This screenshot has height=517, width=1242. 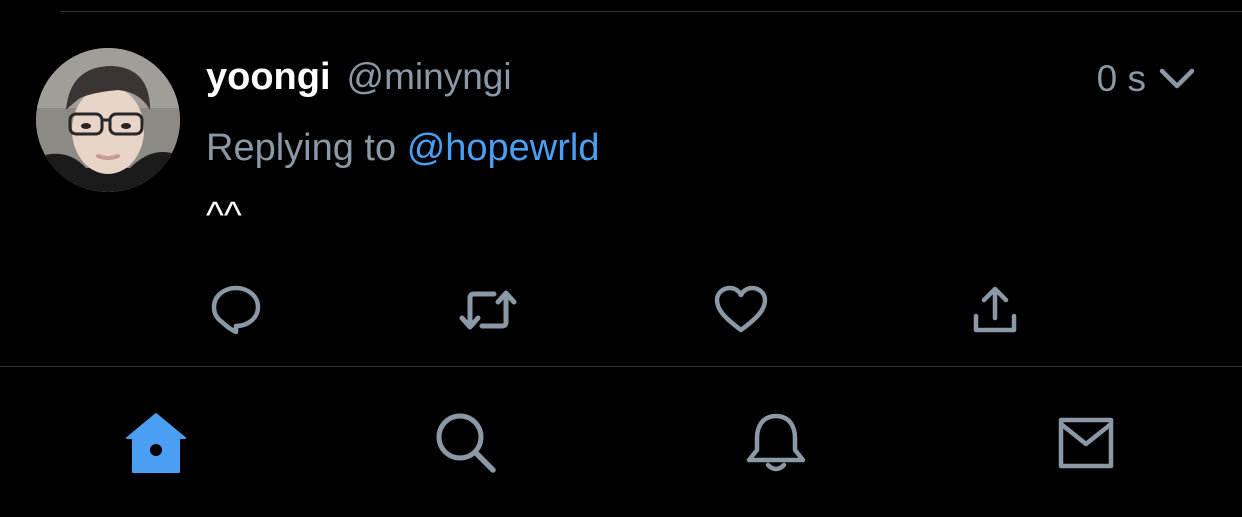 I want to click on like-button, so click(x=741, y=310).